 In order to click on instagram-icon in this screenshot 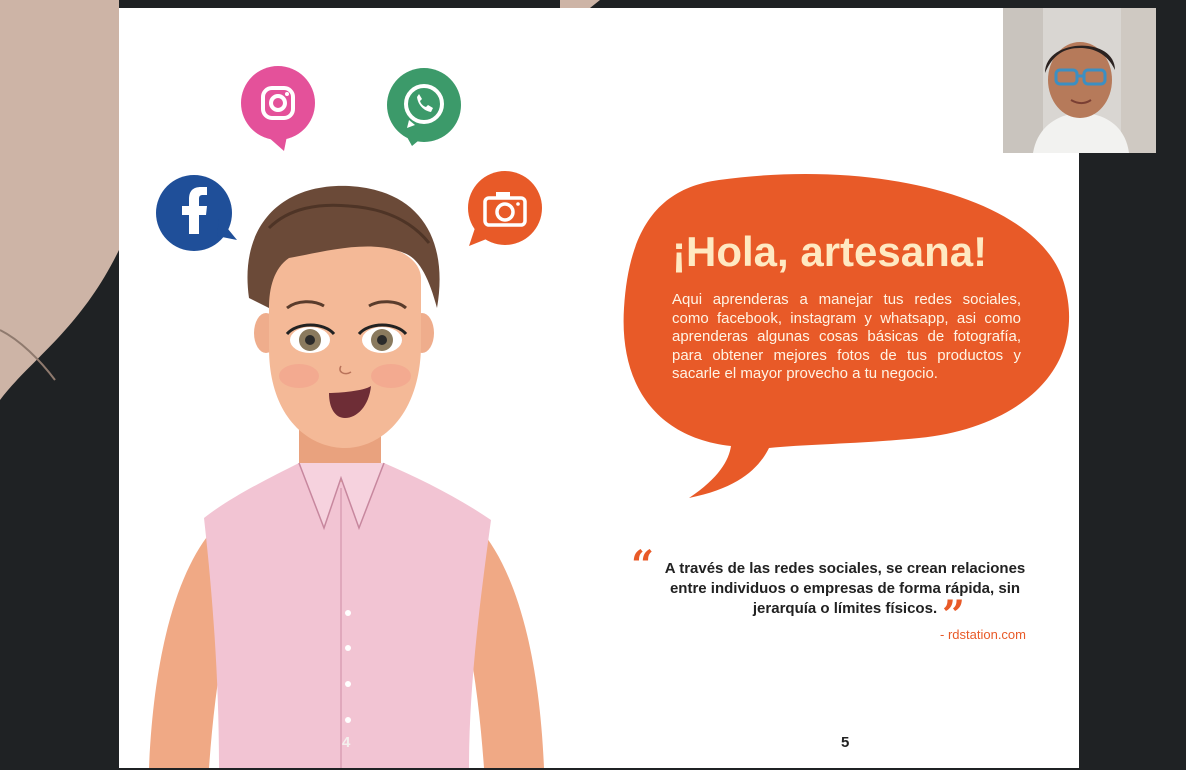, I will do `click(278, 108)`.